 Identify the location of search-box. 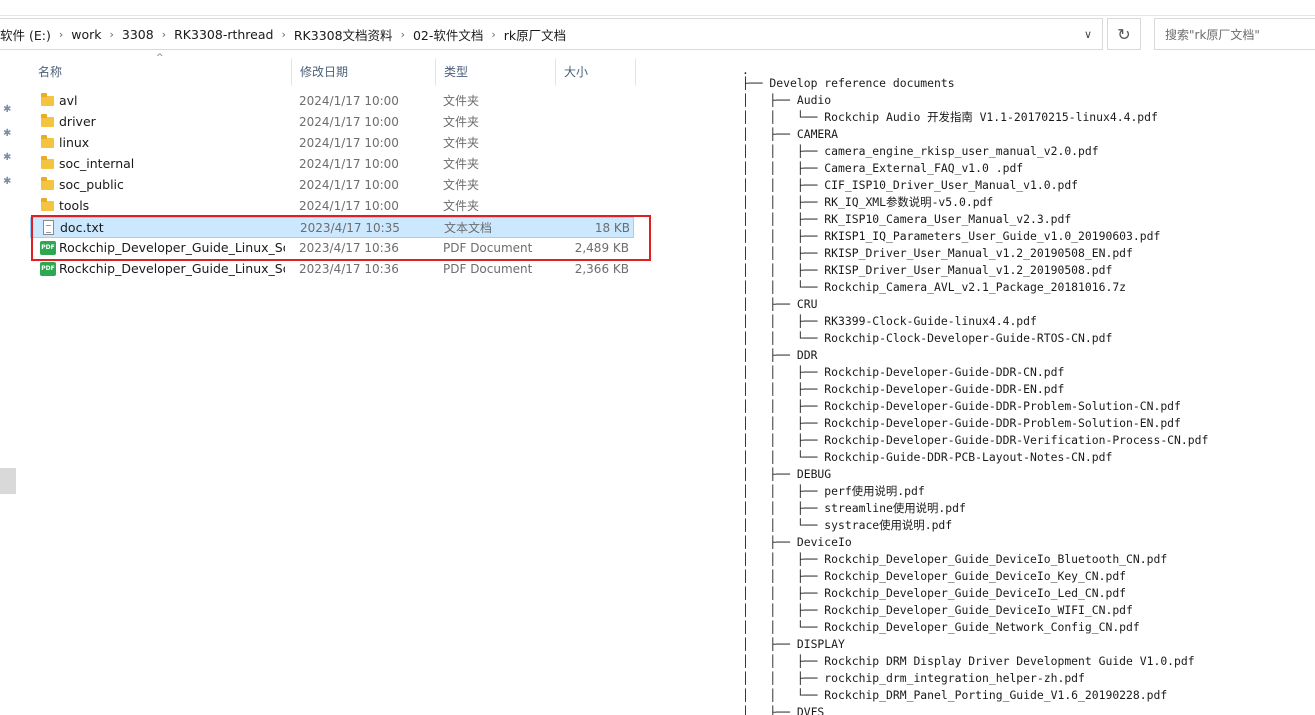
(1234, 34).